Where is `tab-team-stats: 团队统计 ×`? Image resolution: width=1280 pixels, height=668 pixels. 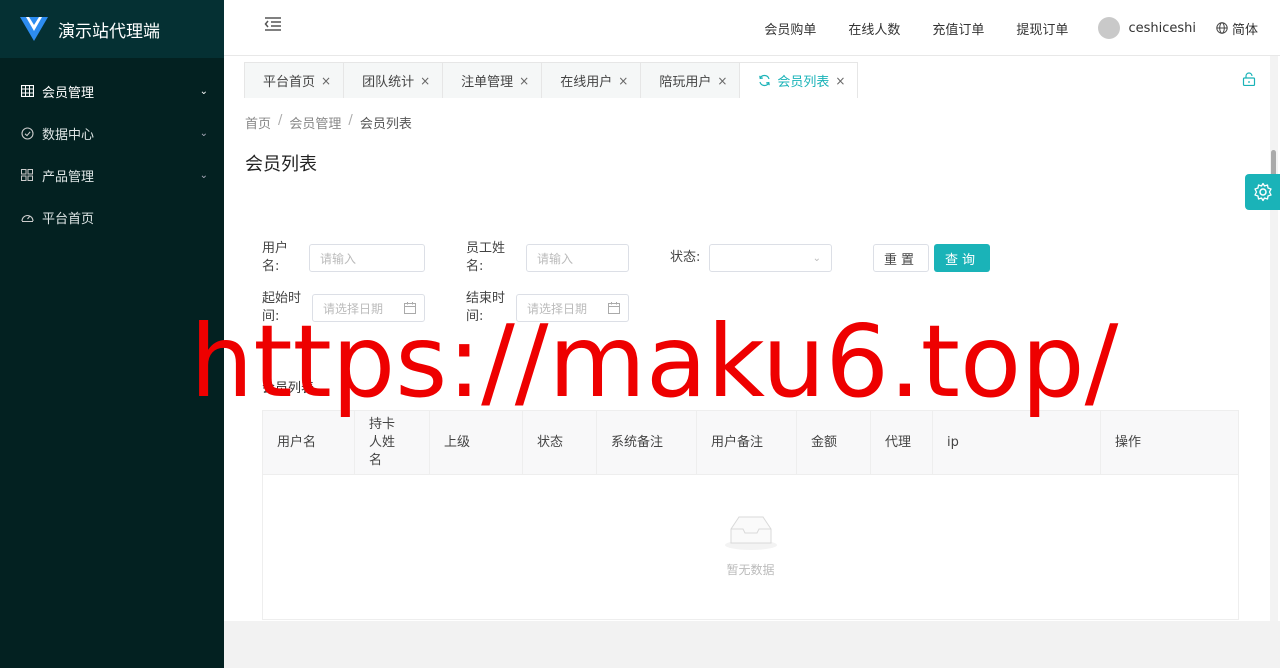
tab-team-stats: 团队统计 × is located at coordinates (393, 80).